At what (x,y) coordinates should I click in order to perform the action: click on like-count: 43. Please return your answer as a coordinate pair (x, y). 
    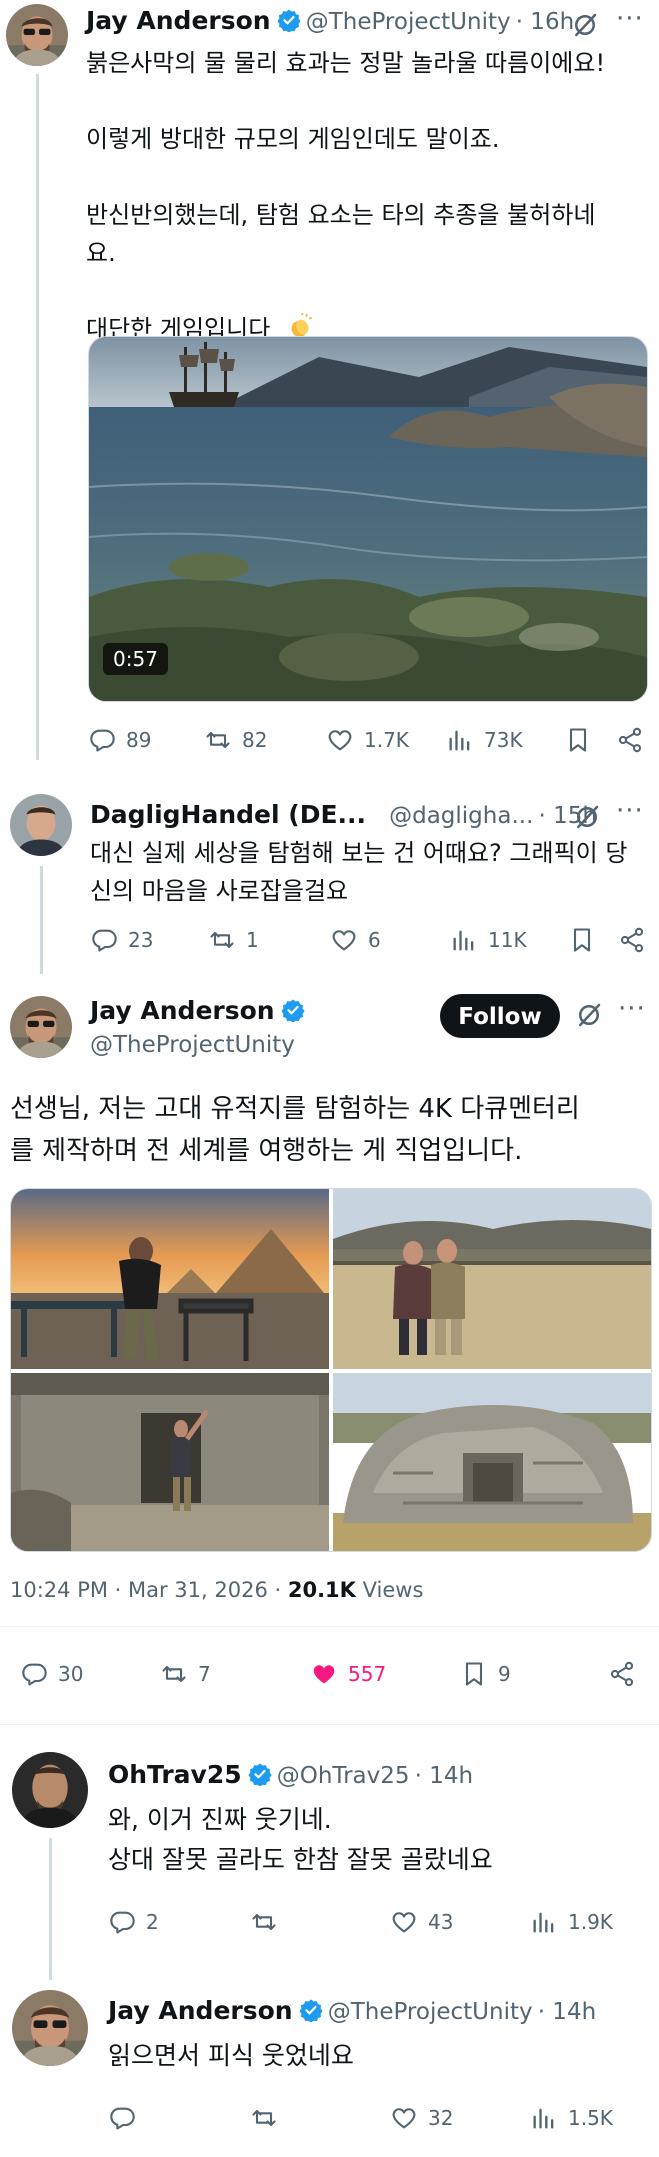
    Looking at the image, I should click on (441, 1922).